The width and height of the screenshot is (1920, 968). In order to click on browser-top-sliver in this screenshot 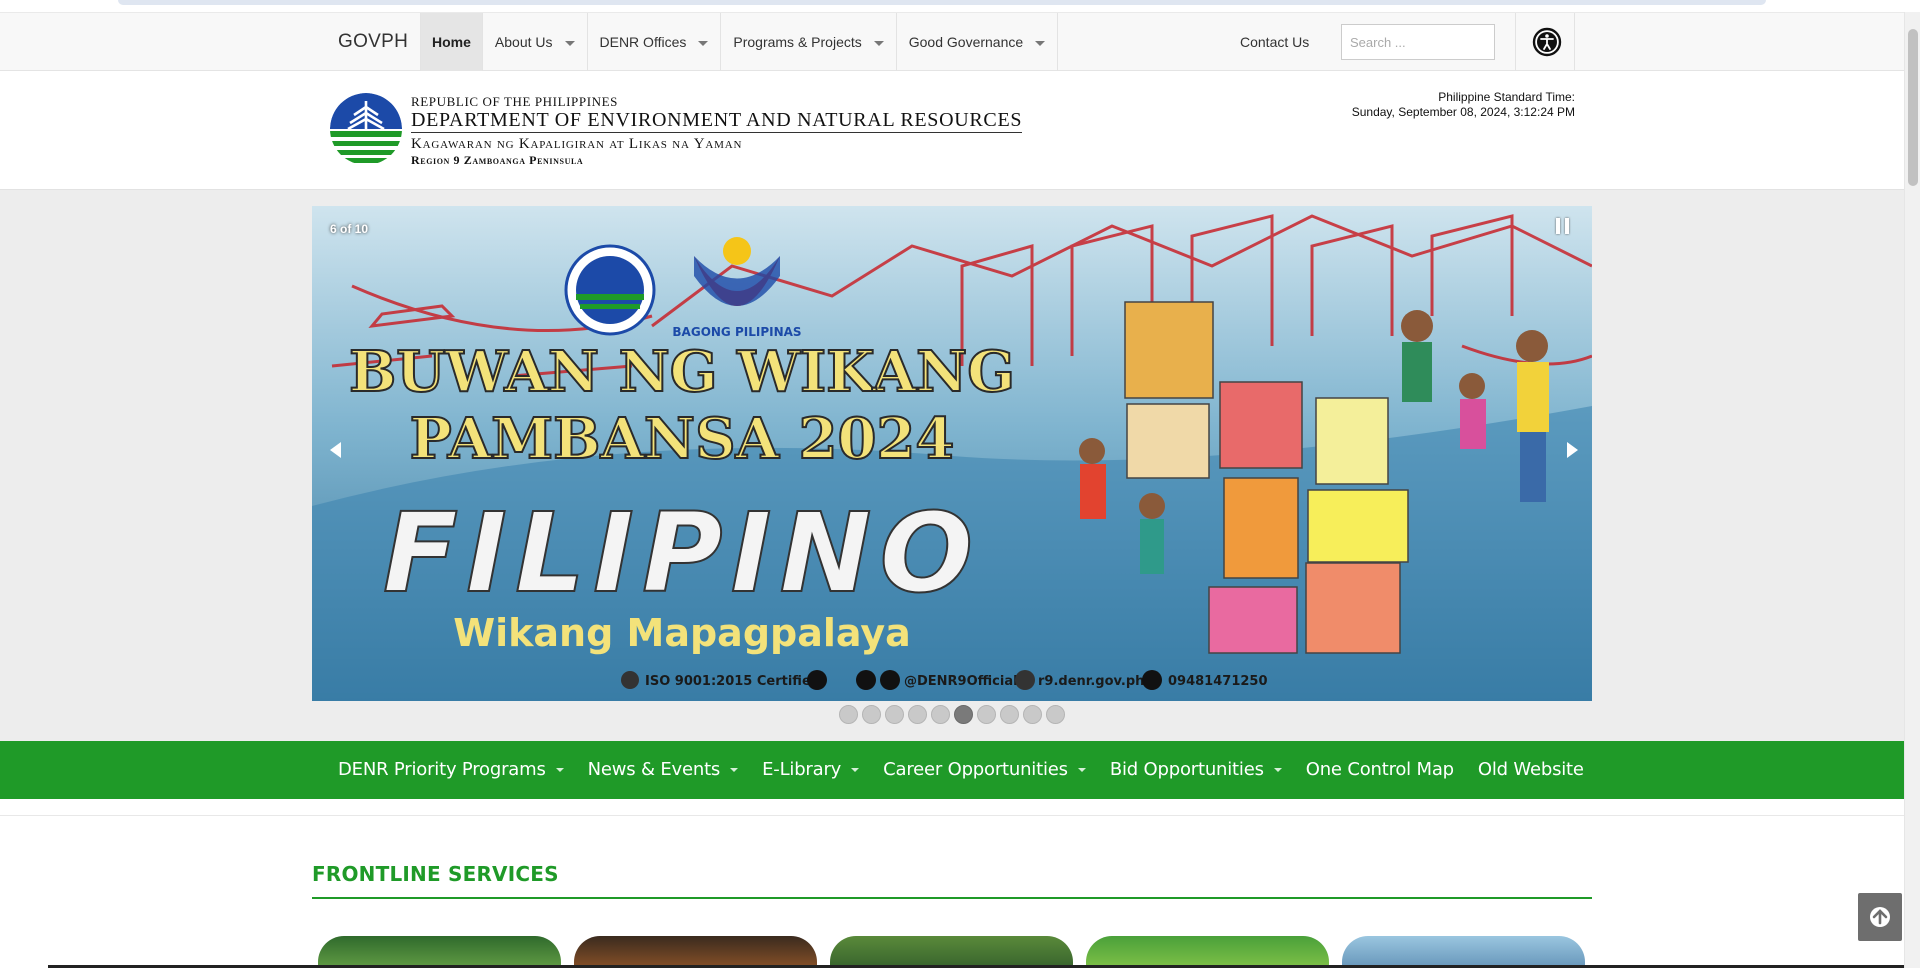, I will do `click(942, 2)`.